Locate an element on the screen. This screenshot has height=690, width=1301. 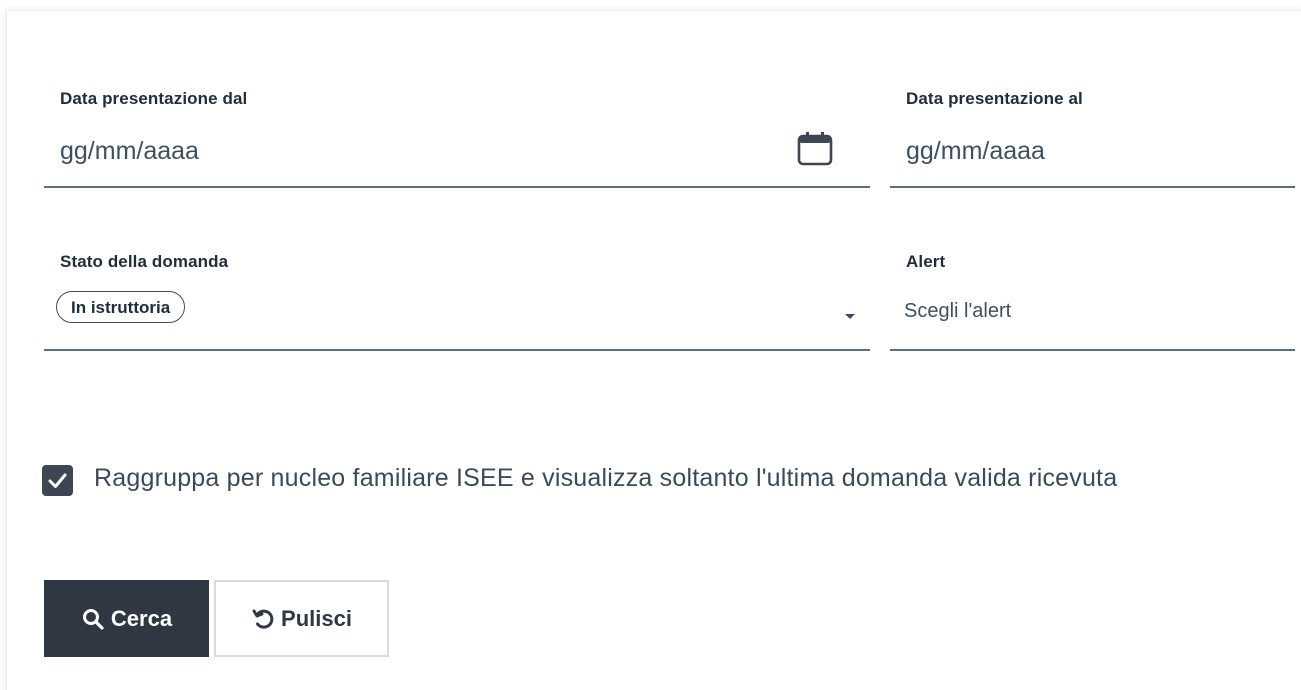
date-from-label: Data presentazione dal is located at coordinates (154, 98).